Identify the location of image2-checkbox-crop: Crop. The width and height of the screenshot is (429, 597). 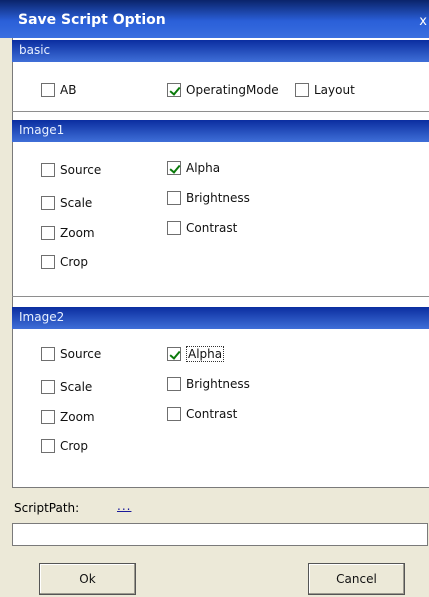
(64, 446).